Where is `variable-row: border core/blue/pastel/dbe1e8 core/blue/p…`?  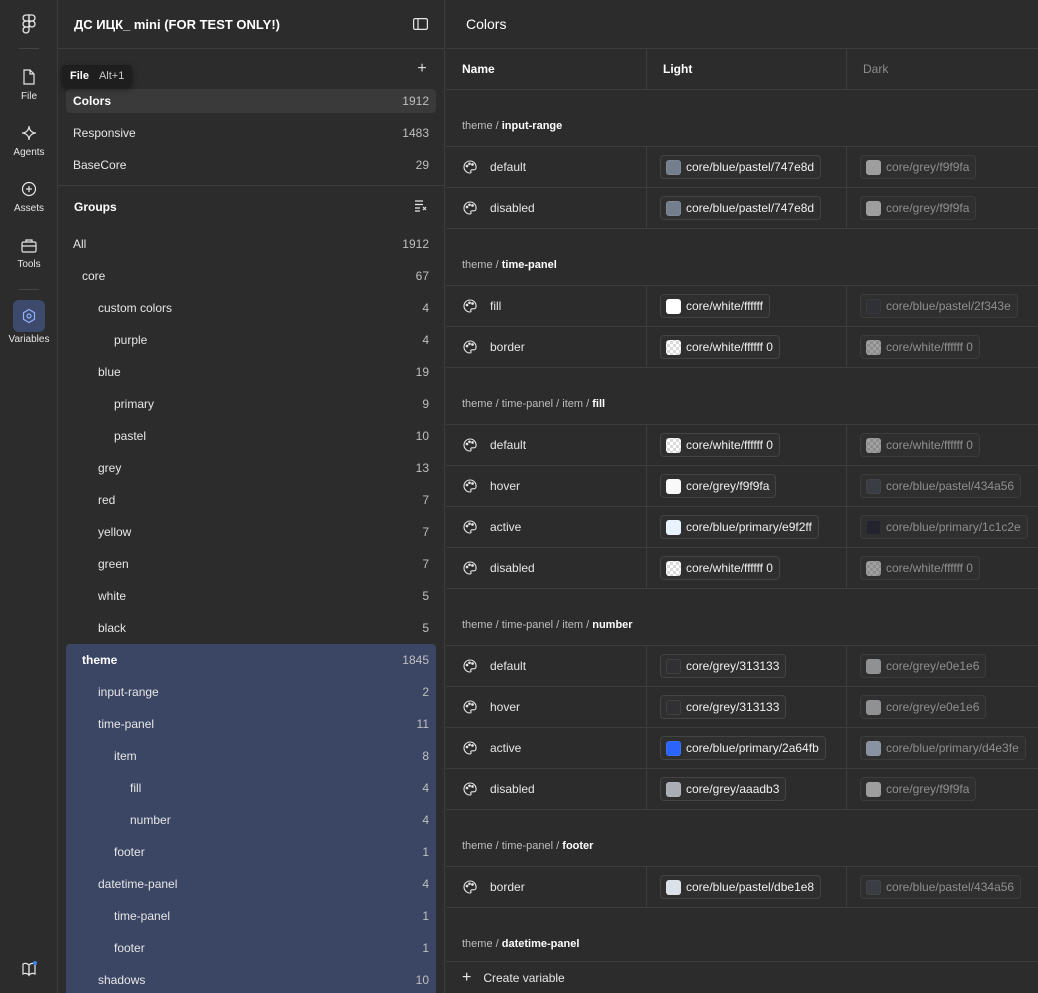 variable-row: border core/blue/pastel/dbe1e8 core/blue/p… is located at coordinates (742, 887).